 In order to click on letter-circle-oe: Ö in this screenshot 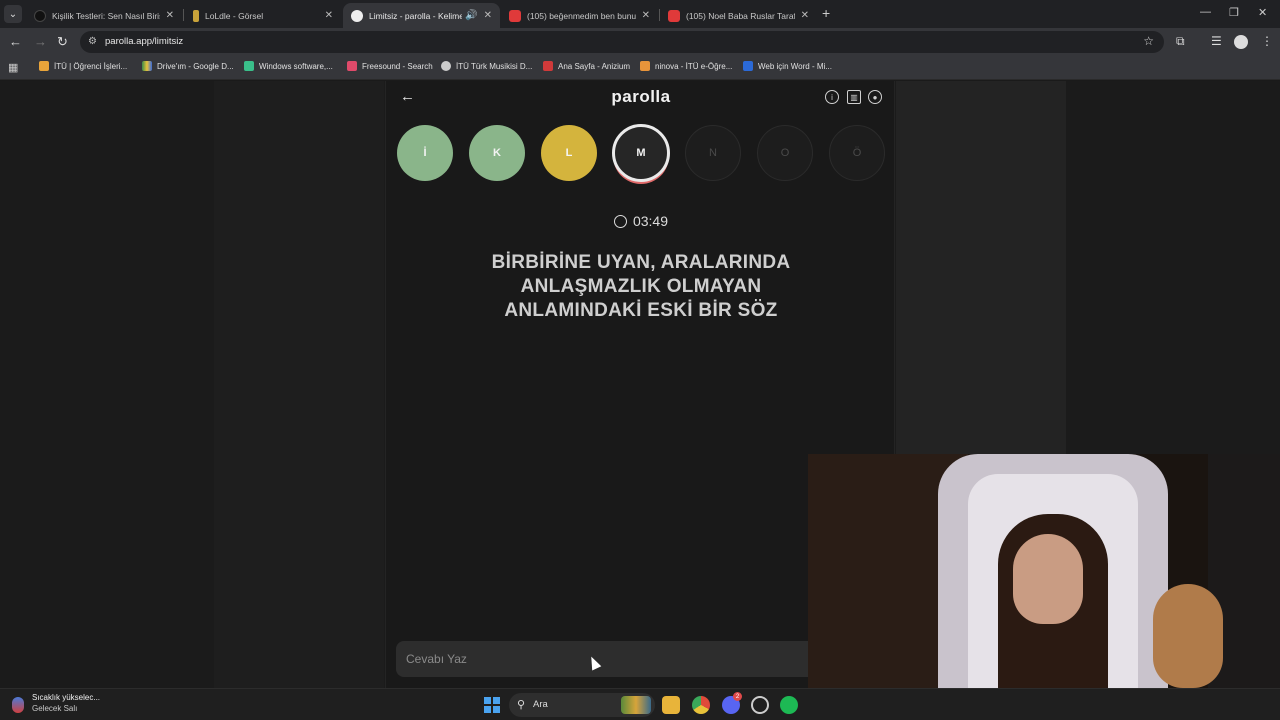, I will do `click(857, 153)`.